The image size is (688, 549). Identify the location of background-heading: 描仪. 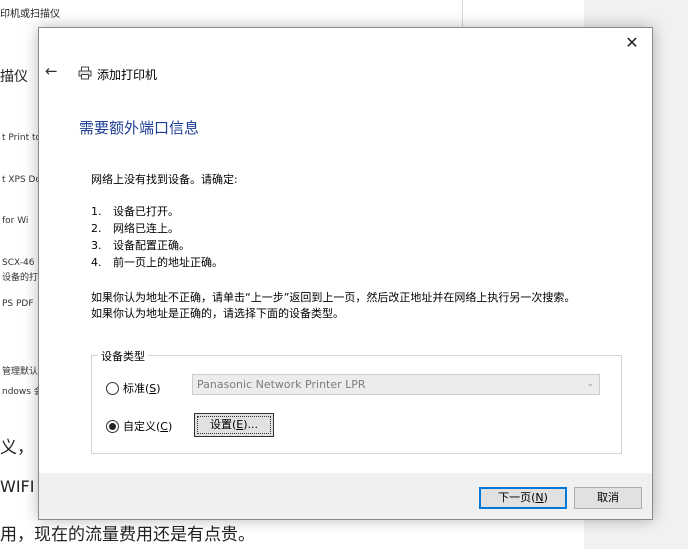
(14, 77).